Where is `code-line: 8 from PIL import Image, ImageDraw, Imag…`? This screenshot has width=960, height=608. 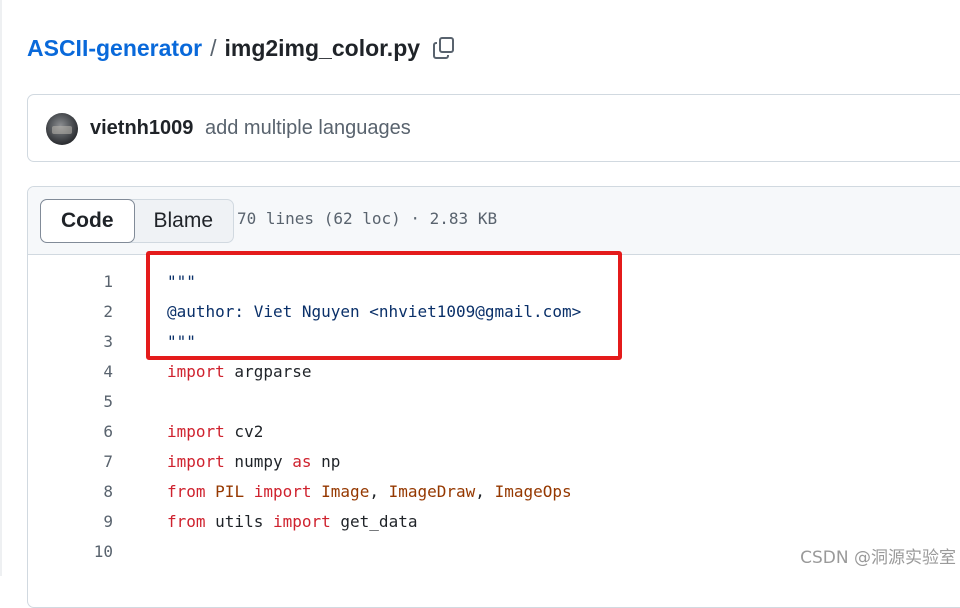 code-line: 8 from PIL import Image, ImageDraw, Imag… is located at coordinates (494, 492).